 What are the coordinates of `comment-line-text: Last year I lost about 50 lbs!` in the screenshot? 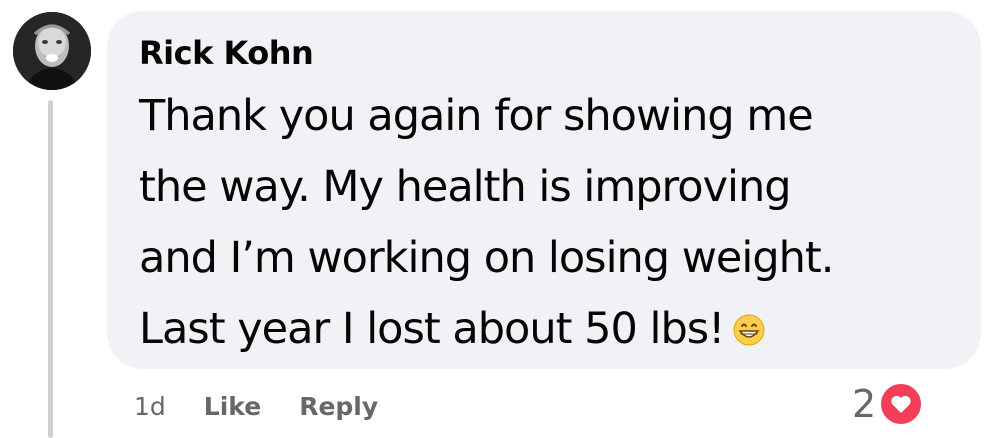 It's located at (432, 329).